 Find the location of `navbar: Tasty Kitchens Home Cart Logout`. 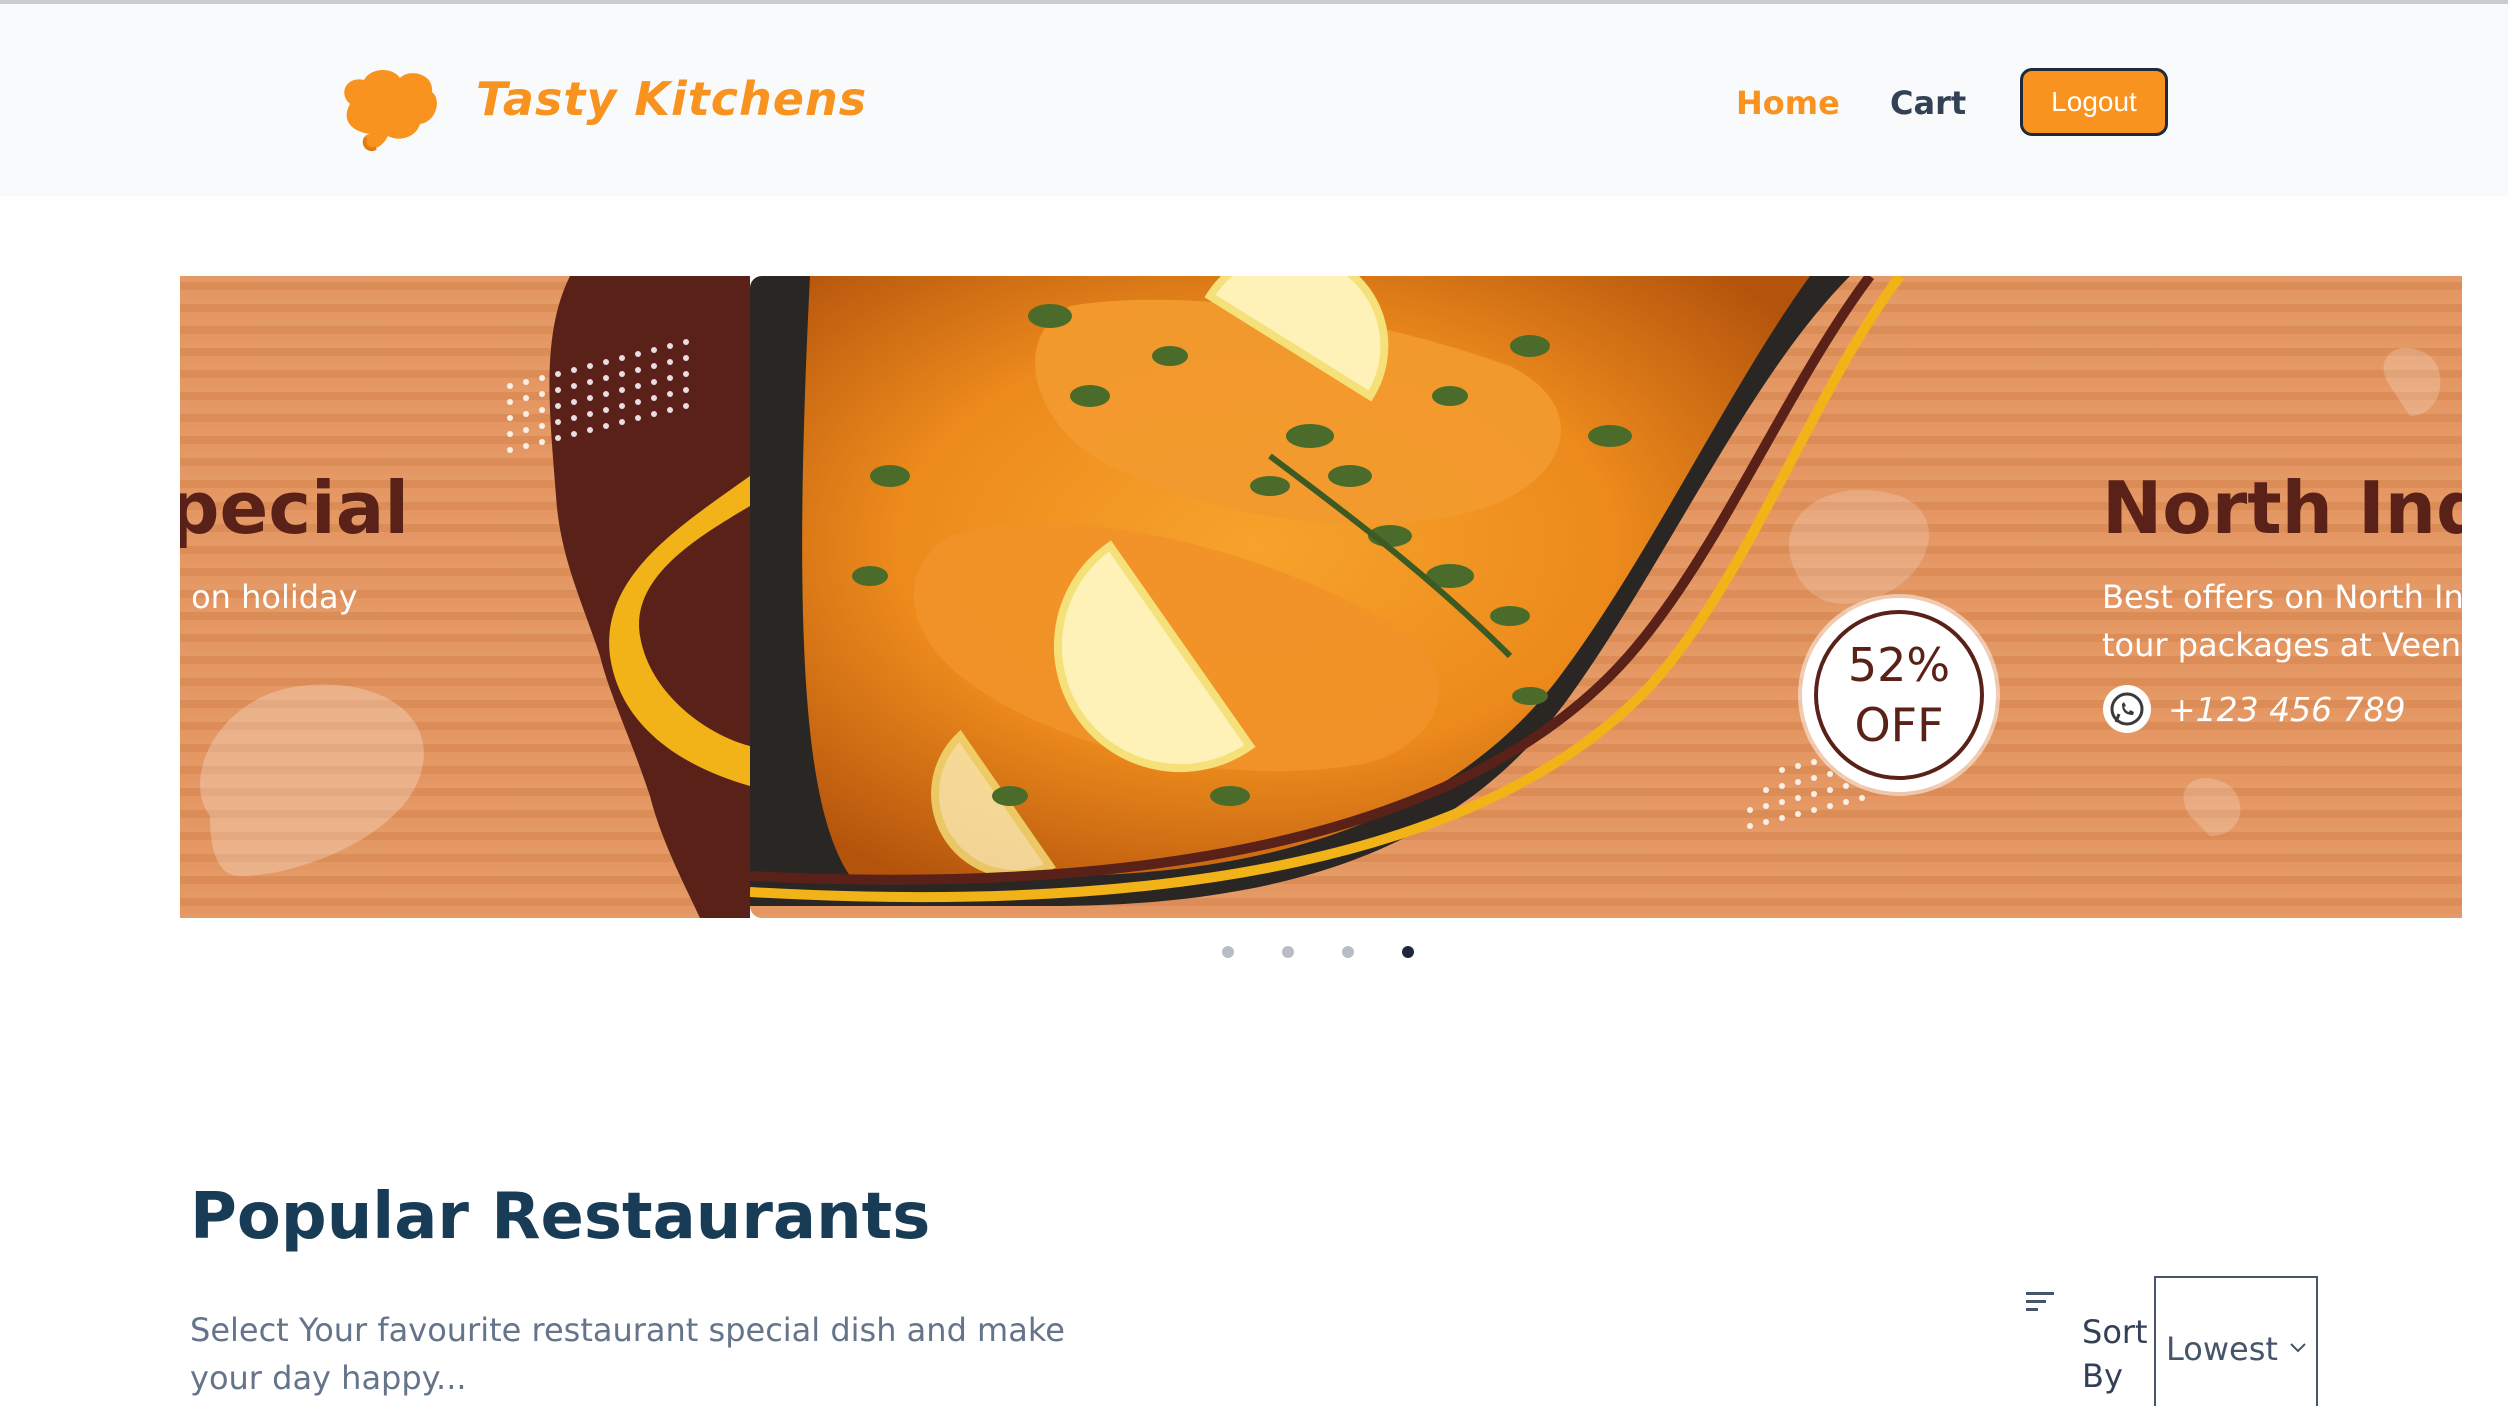

navbar: Tasty Kitchens Home Cart Logout is located at coordinates (1254, 100).